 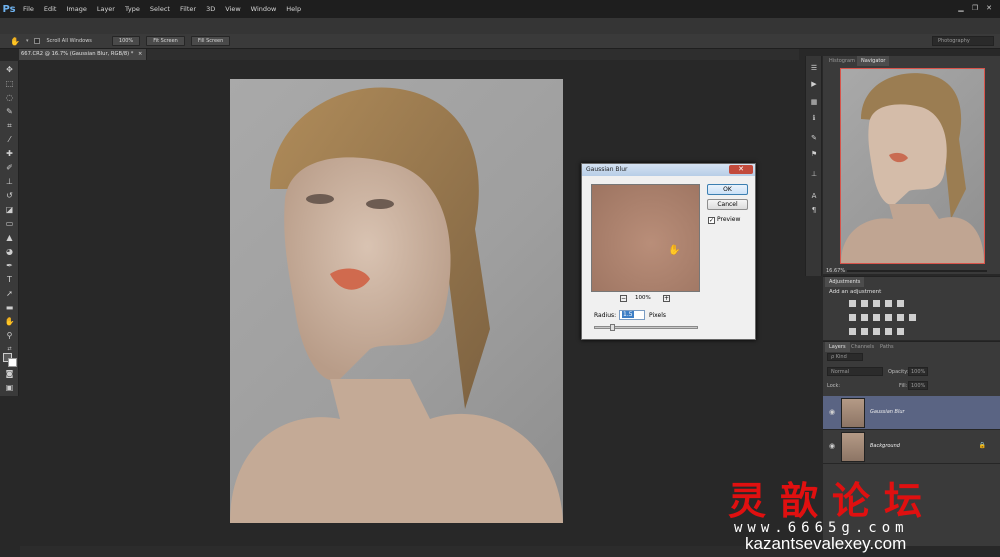 I want to click on menu-image: Image, so click(x=76, y=9).